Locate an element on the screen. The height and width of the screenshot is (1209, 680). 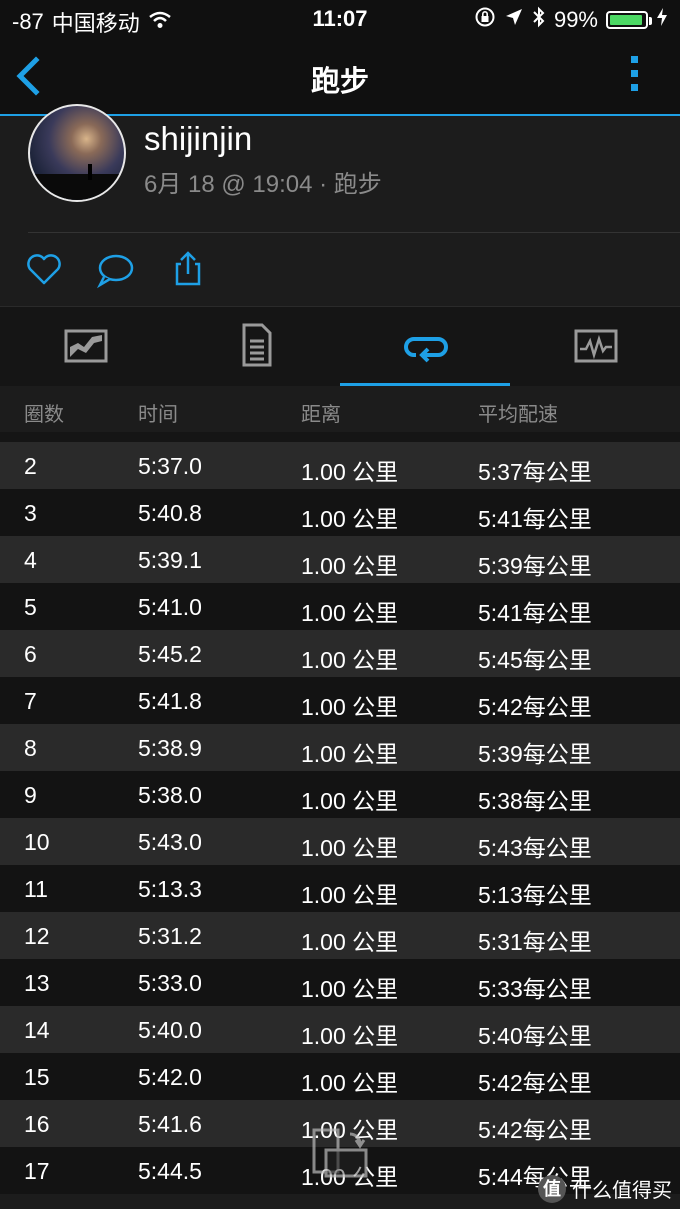
watermark-badge: 值 is located at coordinates (552, 1188).